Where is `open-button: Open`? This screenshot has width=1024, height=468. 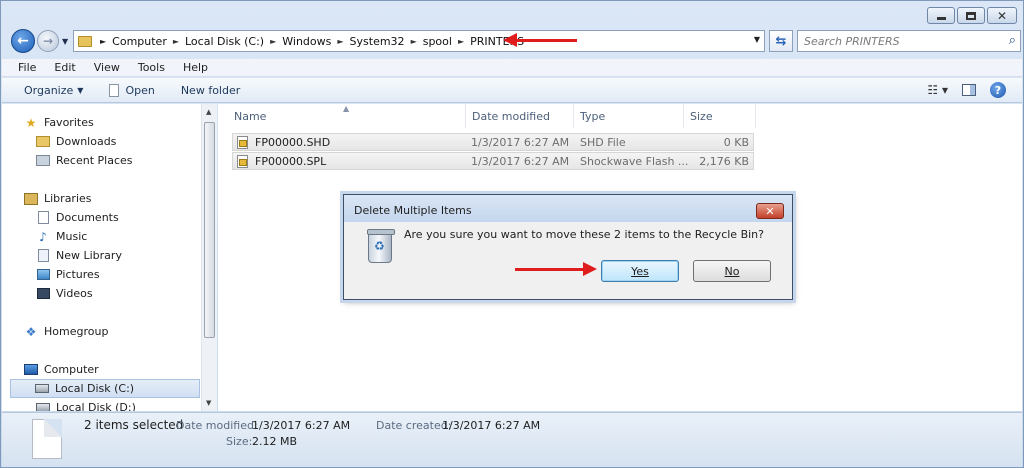 open-button: Open is located at coordinates (132, 90).